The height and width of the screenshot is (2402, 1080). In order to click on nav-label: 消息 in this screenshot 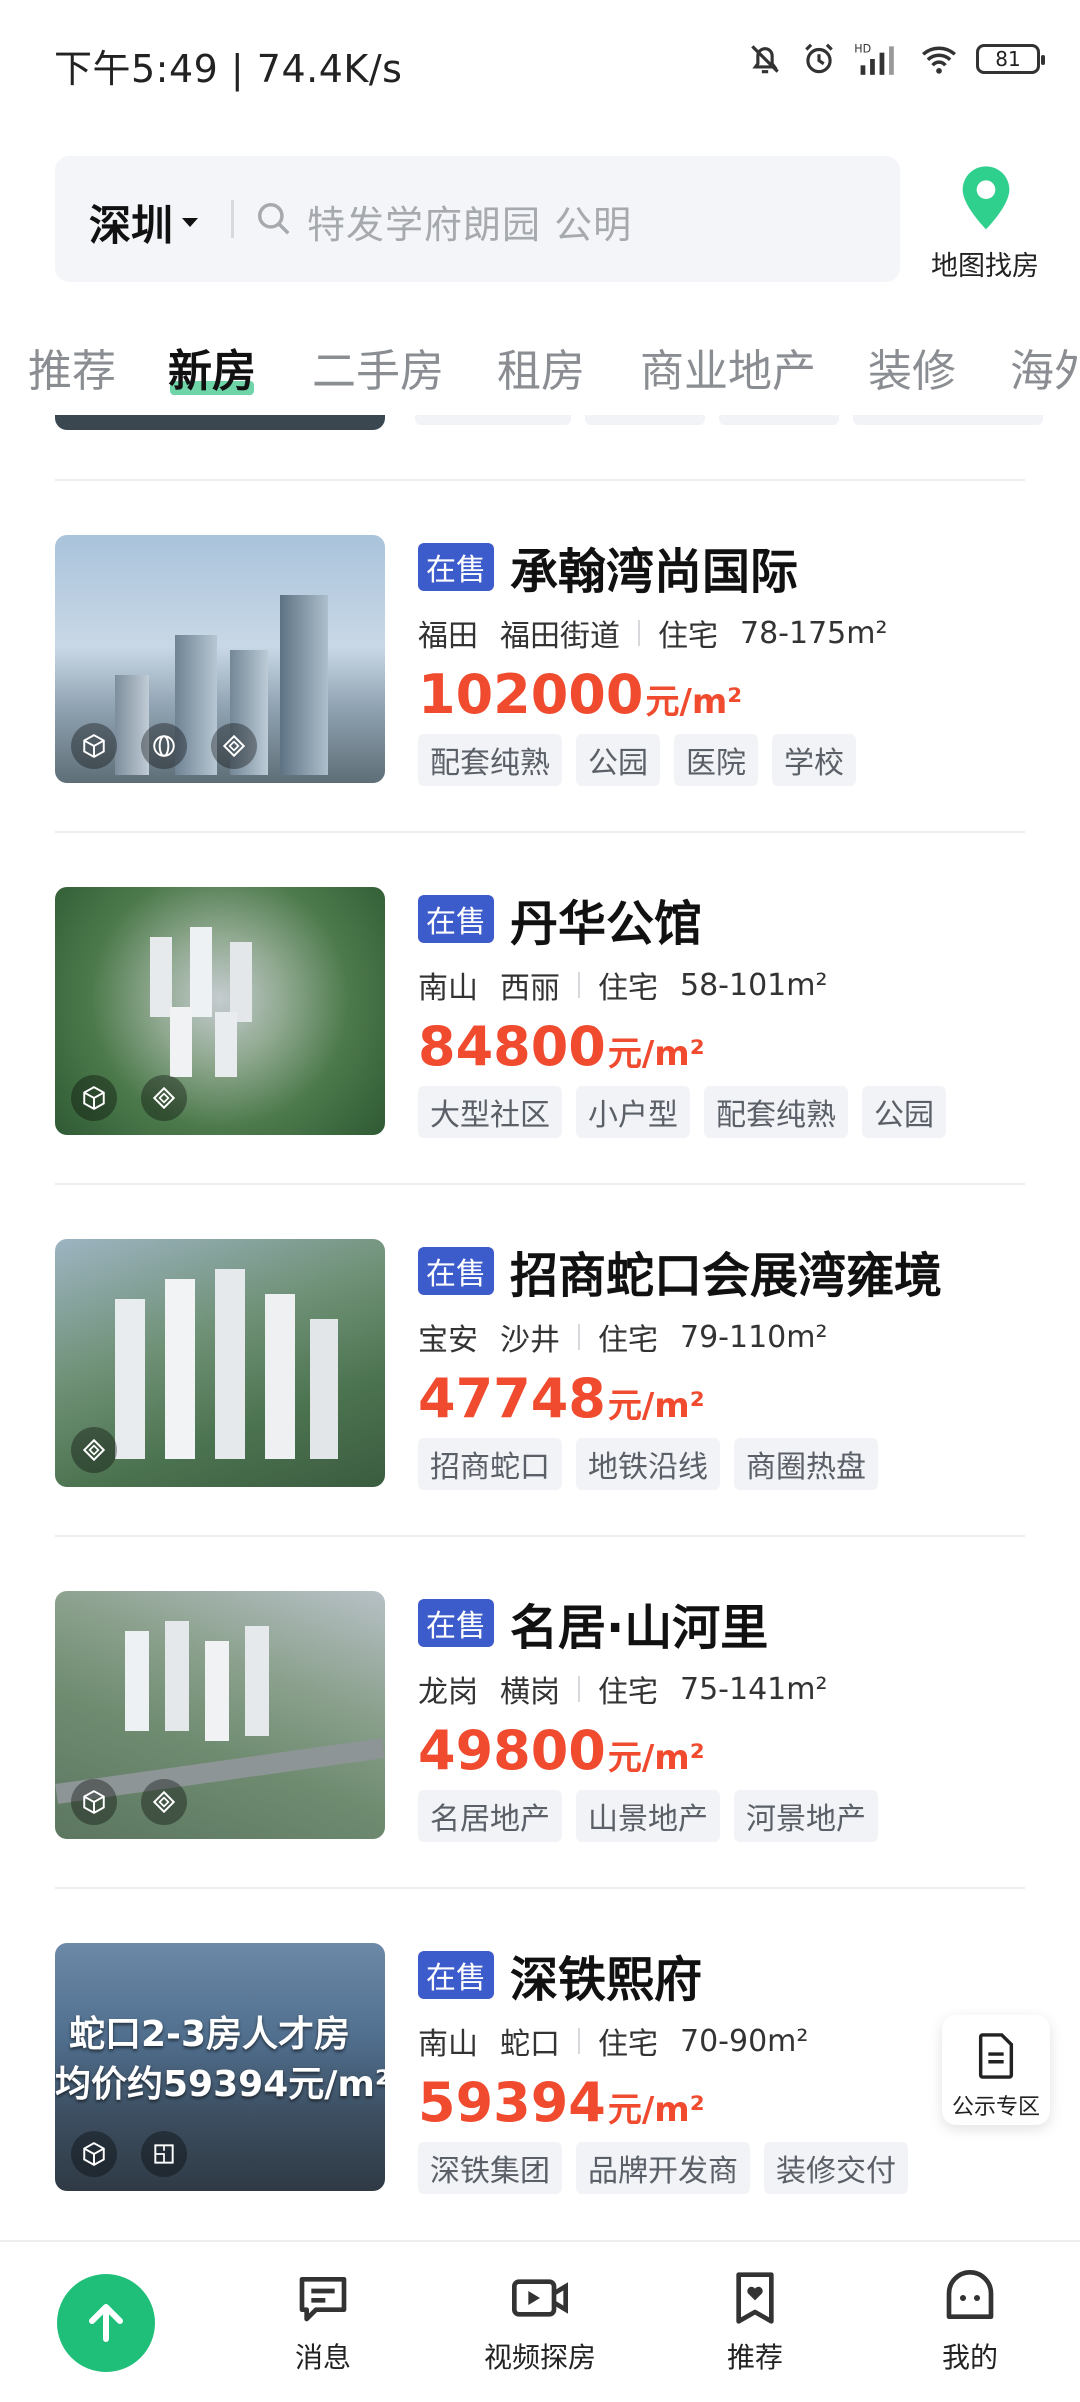, I will do `click(322, 2357)`.